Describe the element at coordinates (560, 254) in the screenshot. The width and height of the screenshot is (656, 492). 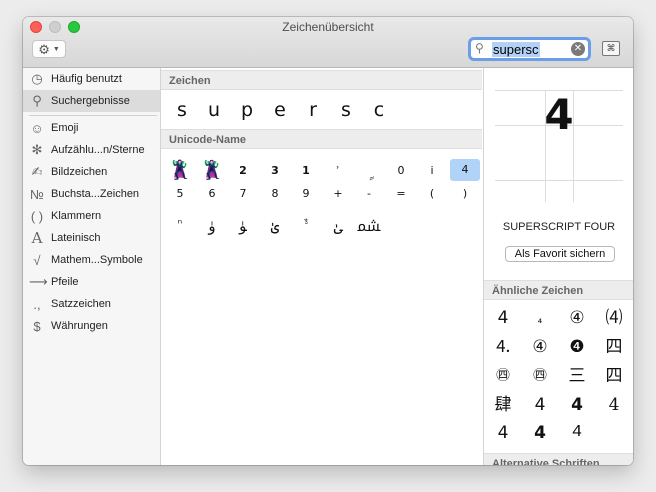
I see `add-favorite-button: Als Favorit sichern` at that location.